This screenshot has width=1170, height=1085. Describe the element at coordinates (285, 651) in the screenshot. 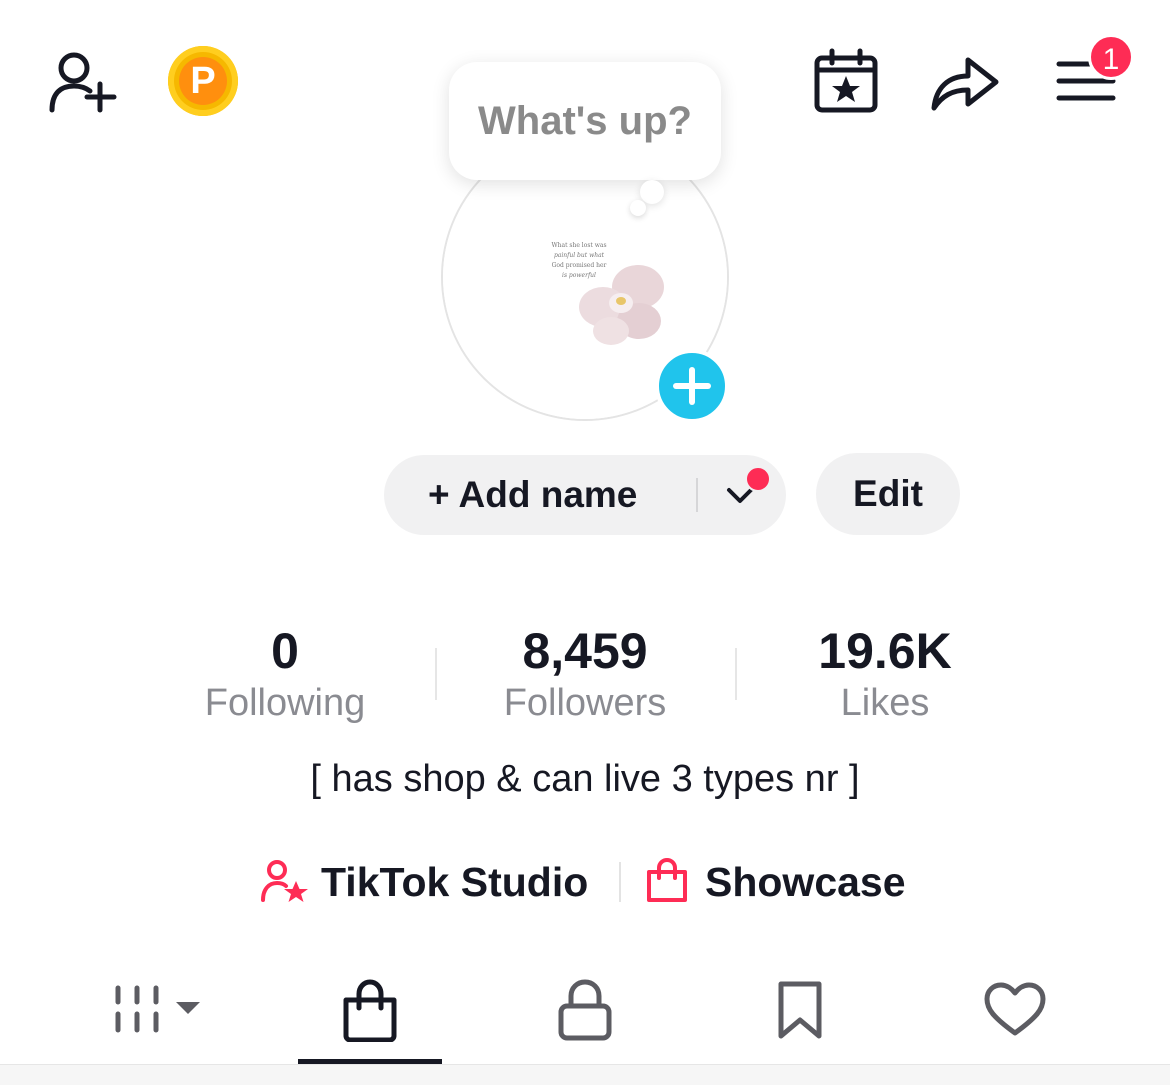

I see `following-count: 0` at that location.